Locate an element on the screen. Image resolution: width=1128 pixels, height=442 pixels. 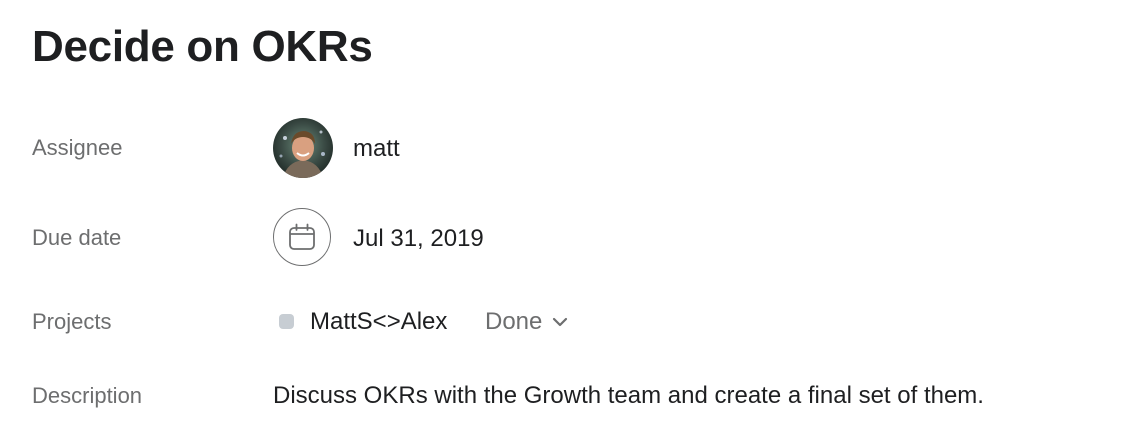
project-name: MattS<>Alex is located at coordinates (378, 322).